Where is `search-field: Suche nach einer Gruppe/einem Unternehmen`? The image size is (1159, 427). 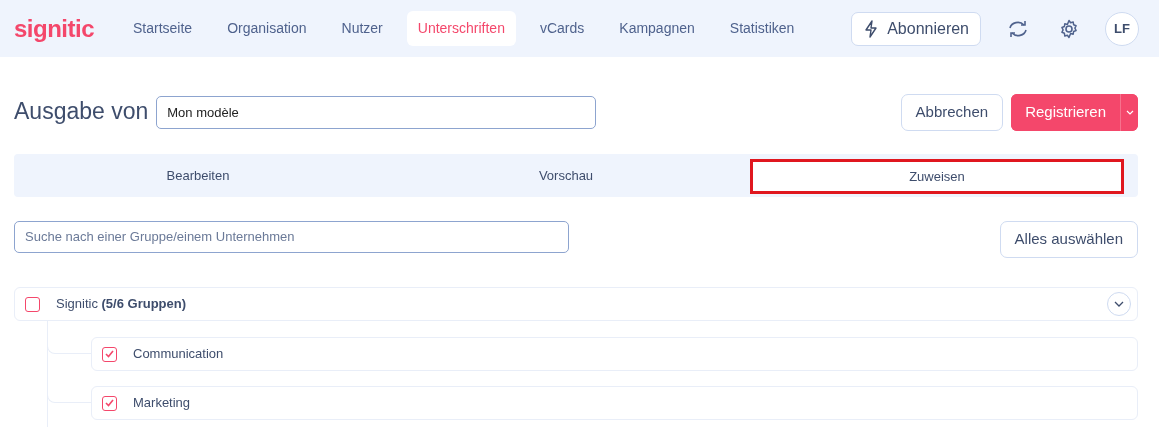
search-field: Suche nach einer Gruppe/einem Unternehmen is located at coordinates (291, 236).